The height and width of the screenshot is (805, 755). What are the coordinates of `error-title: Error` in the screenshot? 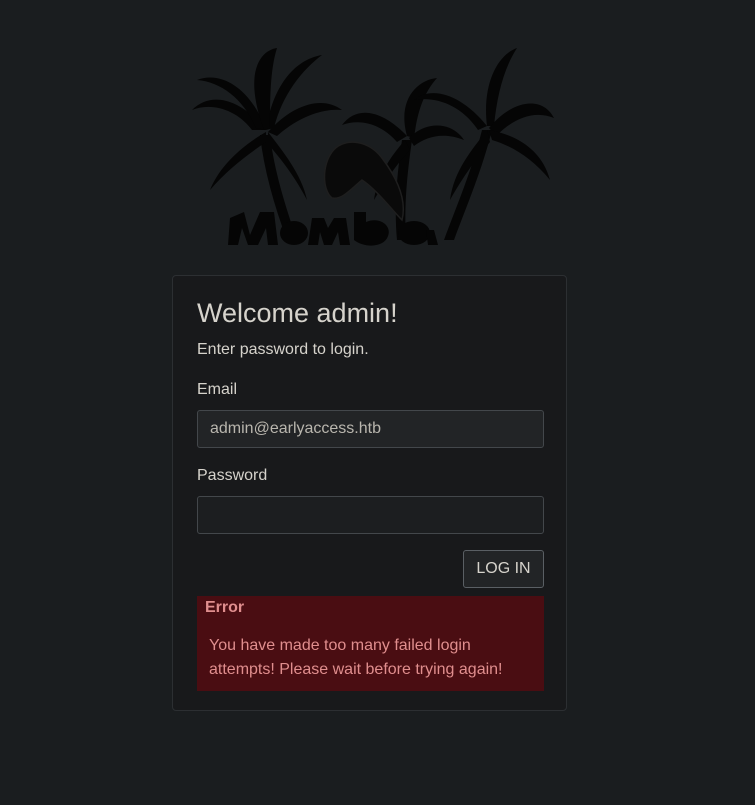 It's located at (225, 607).